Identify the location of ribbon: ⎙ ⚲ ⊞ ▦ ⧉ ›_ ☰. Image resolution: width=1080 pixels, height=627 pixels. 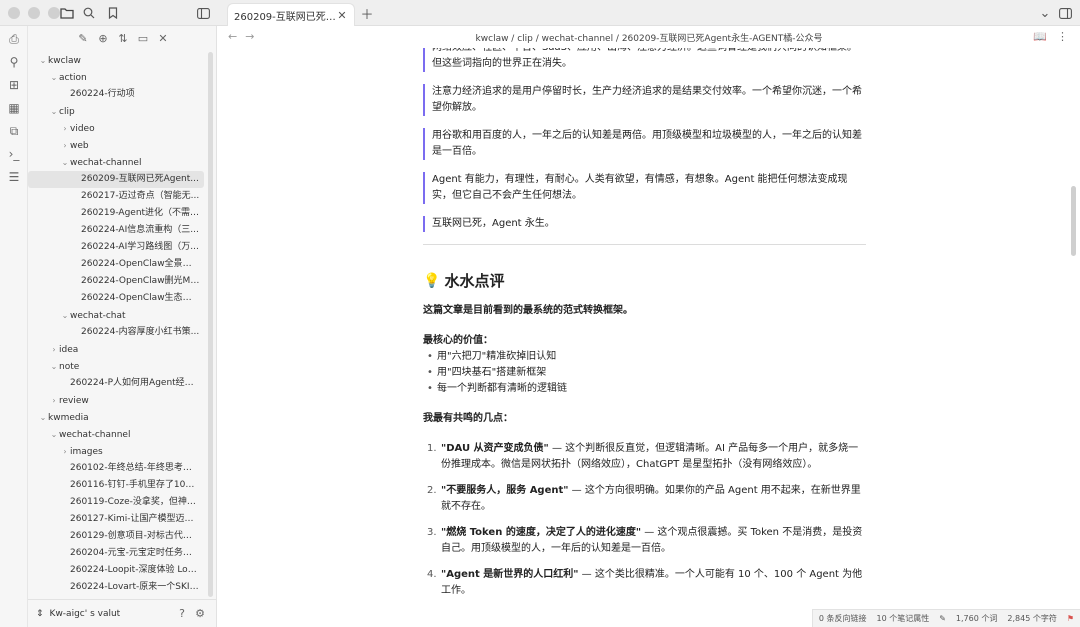
(14, 326).